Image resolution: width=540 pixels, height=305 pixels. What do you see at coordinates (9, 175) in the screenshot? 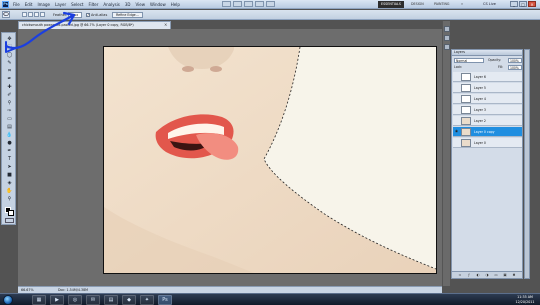
I see `shape-icon: ■` at bounding box center [9, 175].